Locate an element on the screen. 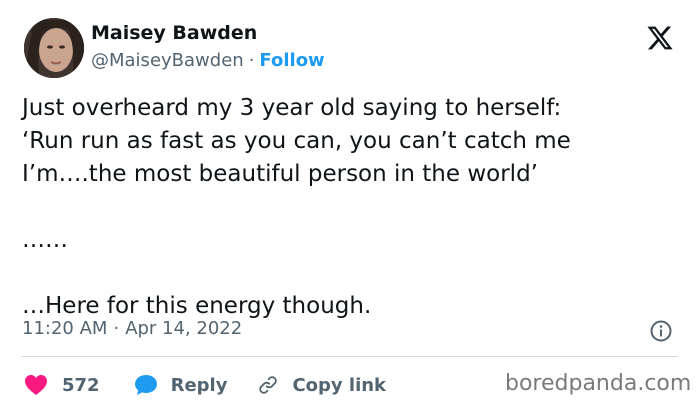  watermark: boredpanda.com is located at coordinates (598, 383).